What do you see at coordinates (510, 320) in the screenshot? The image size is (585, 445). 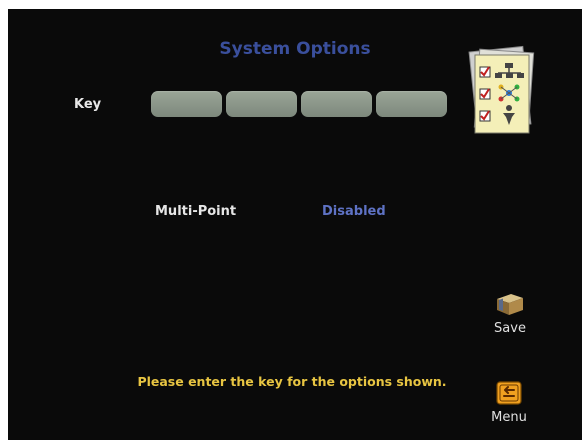 I see `save-button: Save` at bounding box center [510, 320].